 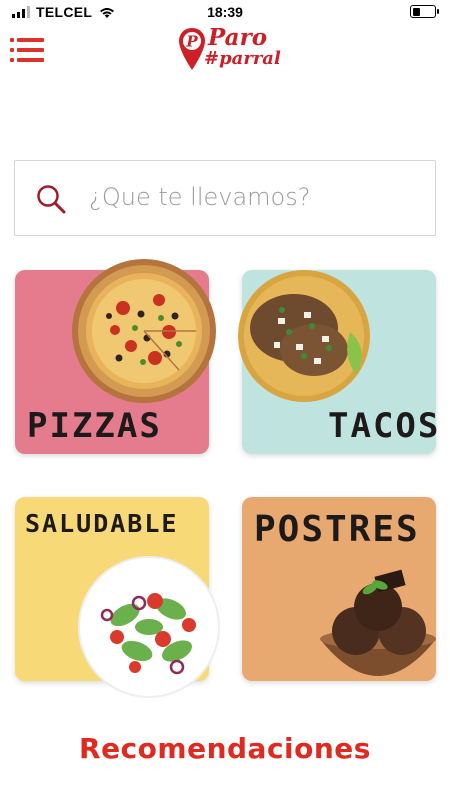 What do you see at coordinates (149, 627) in the screenshot?
I see `salad-image` at bounding box center [149, 627].